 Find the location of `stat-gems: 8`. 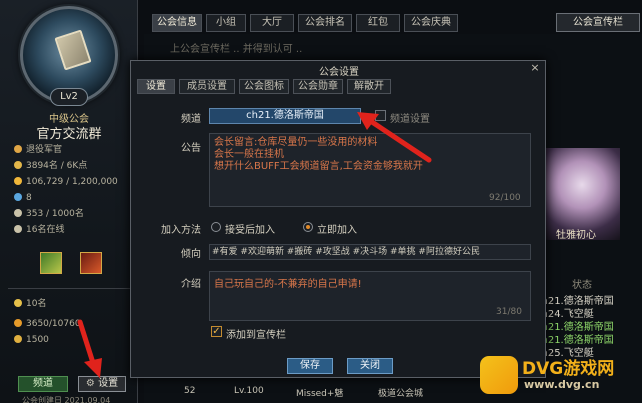

stat-gems: 8 is located at coordinates (23, 198).